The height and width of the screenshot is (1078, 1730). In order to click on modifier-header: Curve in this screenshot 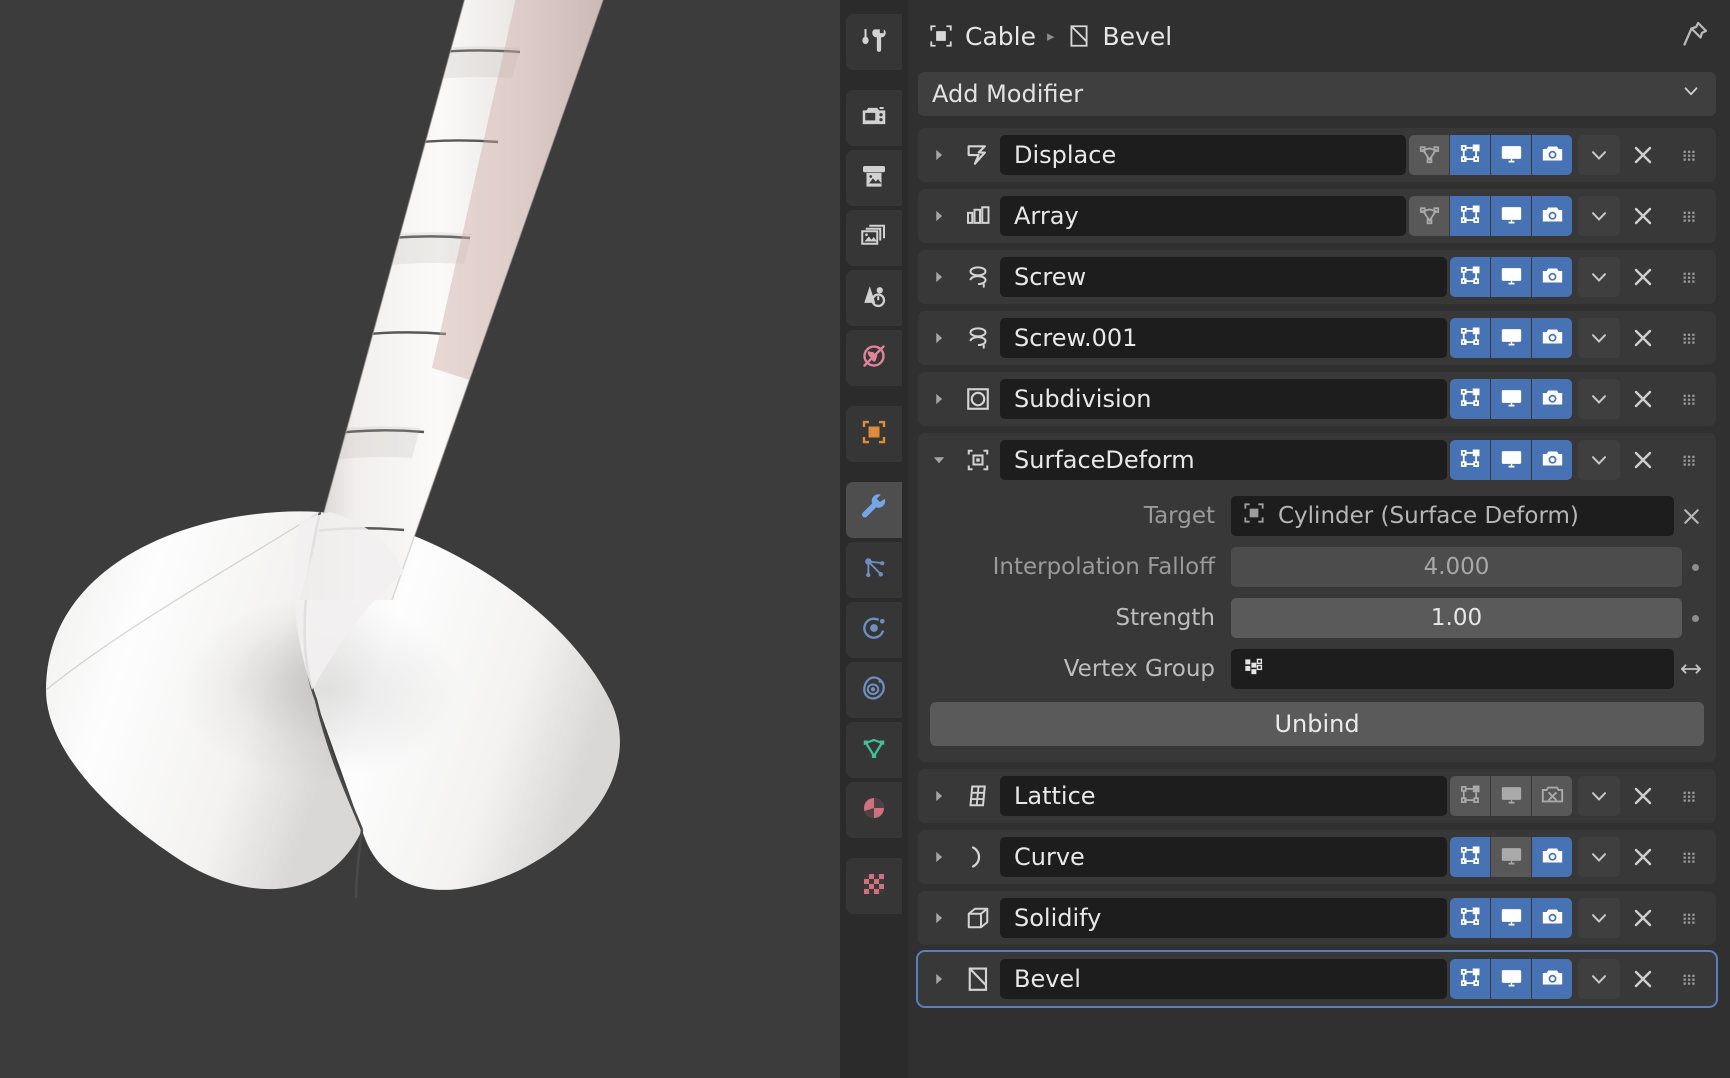, I will do `click(1317, 857)`.